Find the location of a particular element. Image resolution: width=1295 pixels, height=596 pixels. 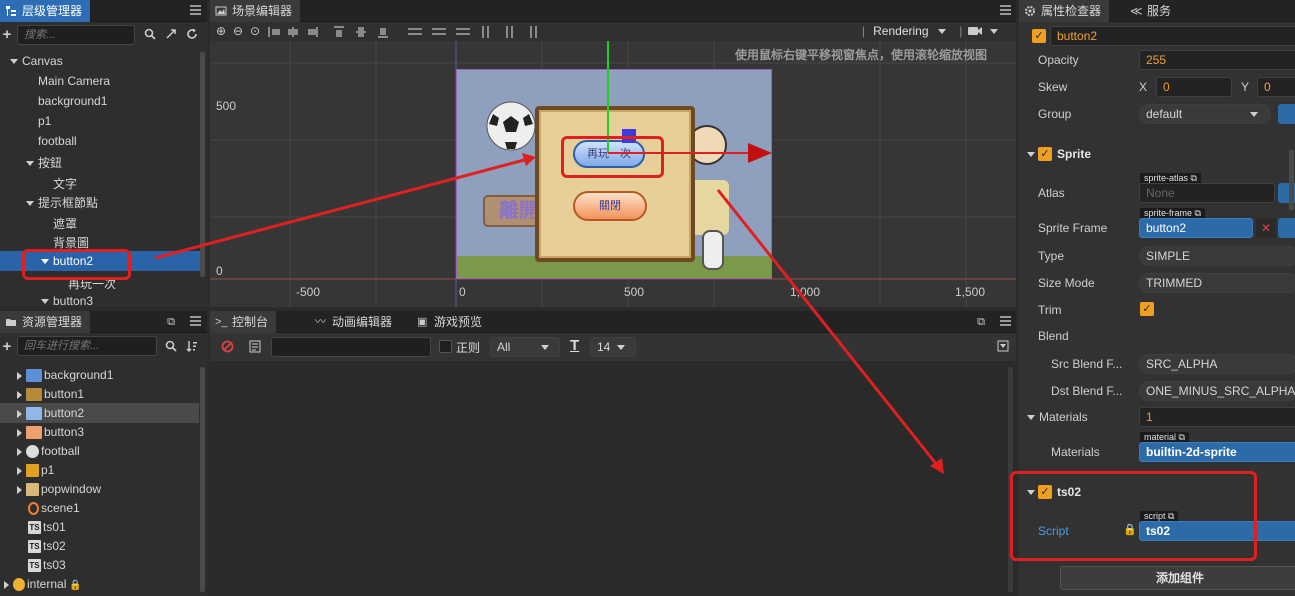

atlas-field: None is located at coordinates (1207, 193).